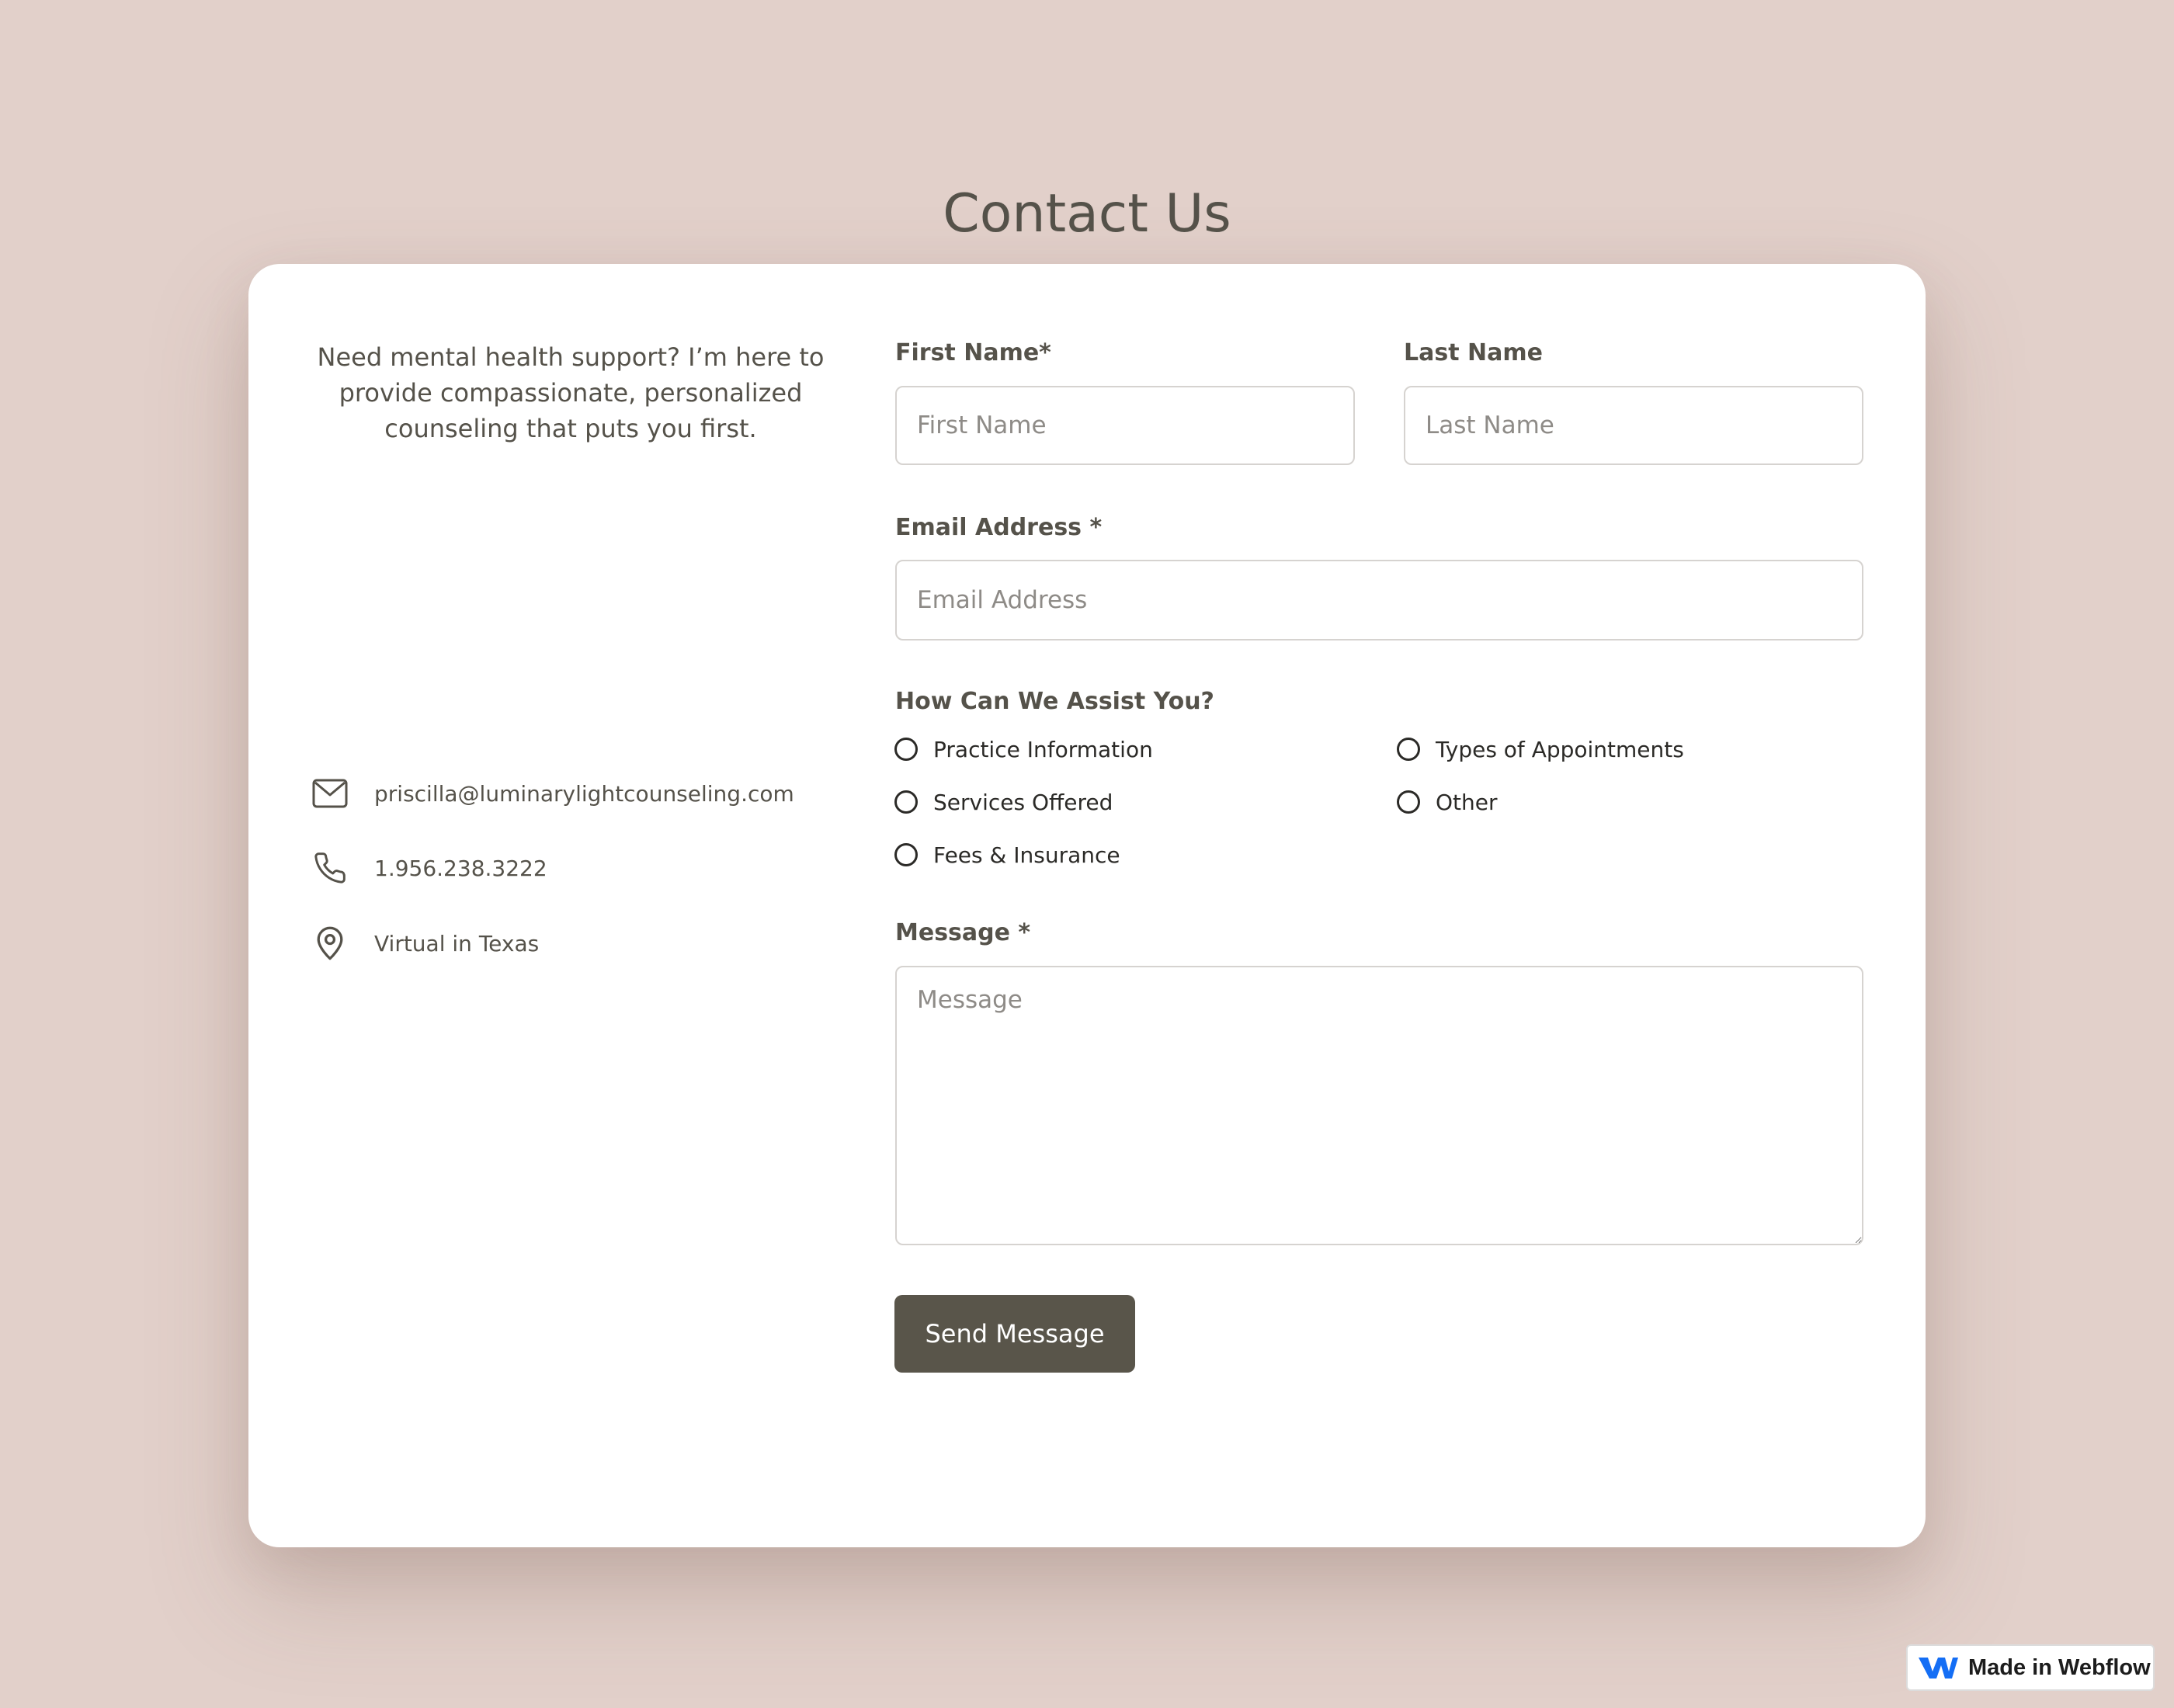 This screenshot has width=2174, height=1708. Describe the element at coordinates (330, 793) in the screenshot. I see `envelope-icon` at that location.